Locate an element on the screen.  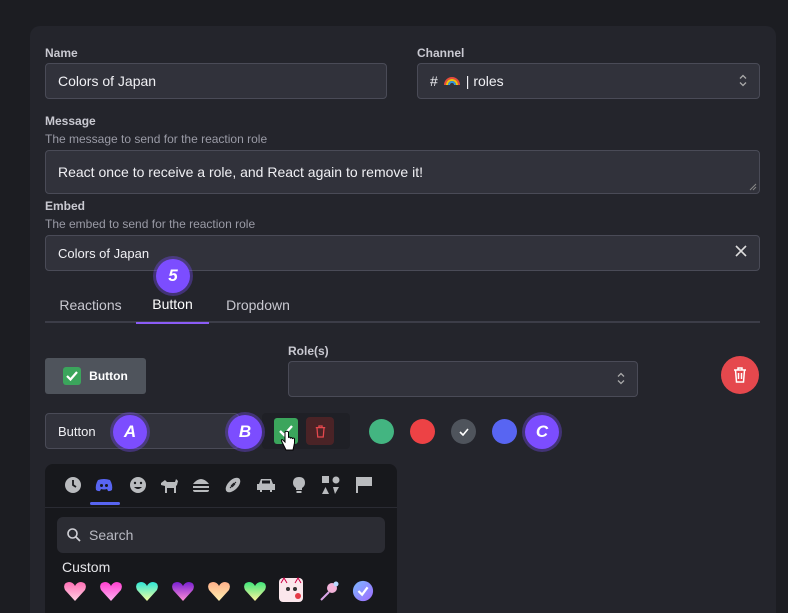
annotation-badge-c: C is located at coordinates (542, 432).